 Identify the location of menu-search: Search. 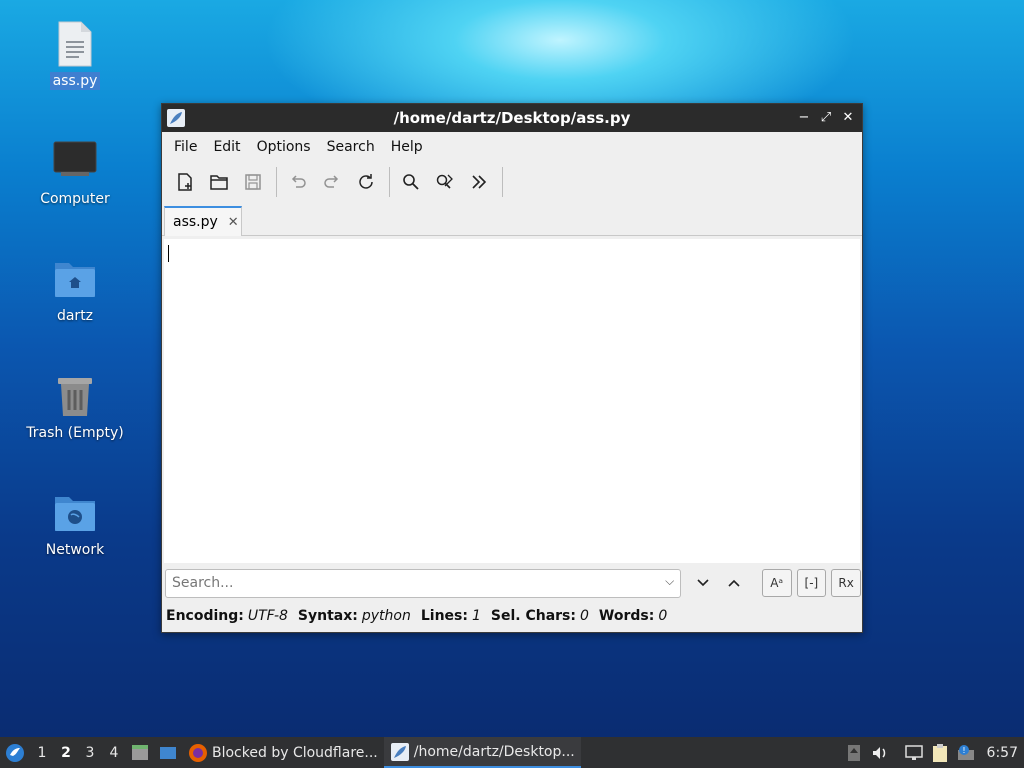
(351, 147).